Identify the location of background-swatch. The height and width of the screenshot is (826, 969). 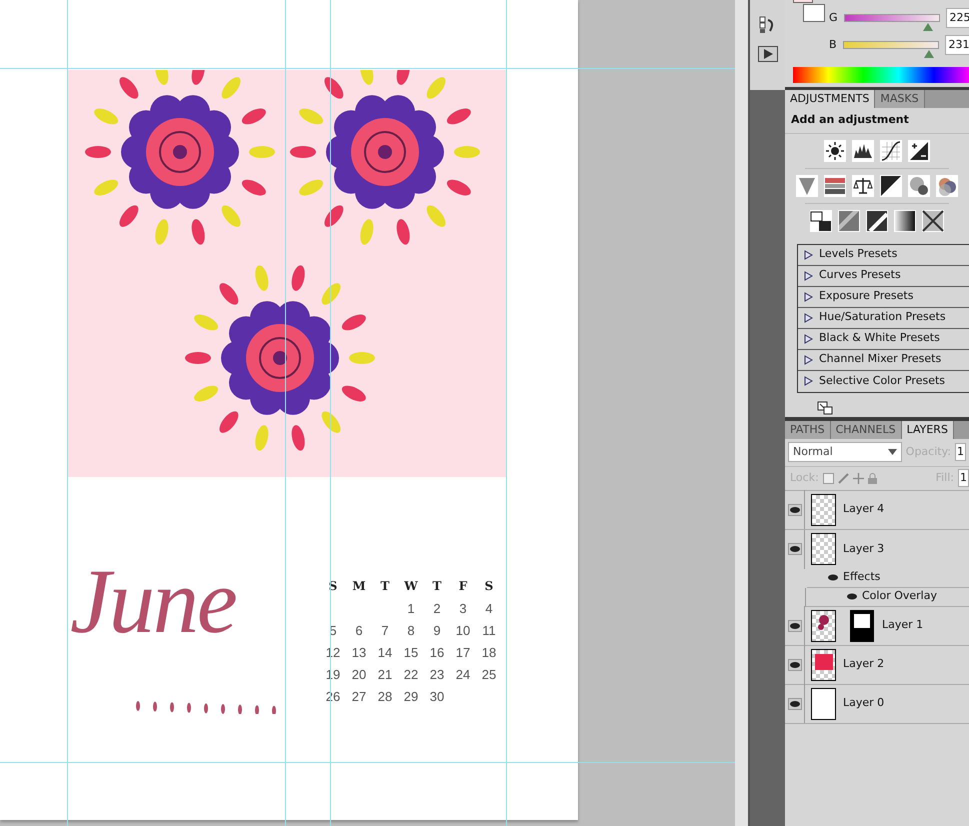
(814, 13).